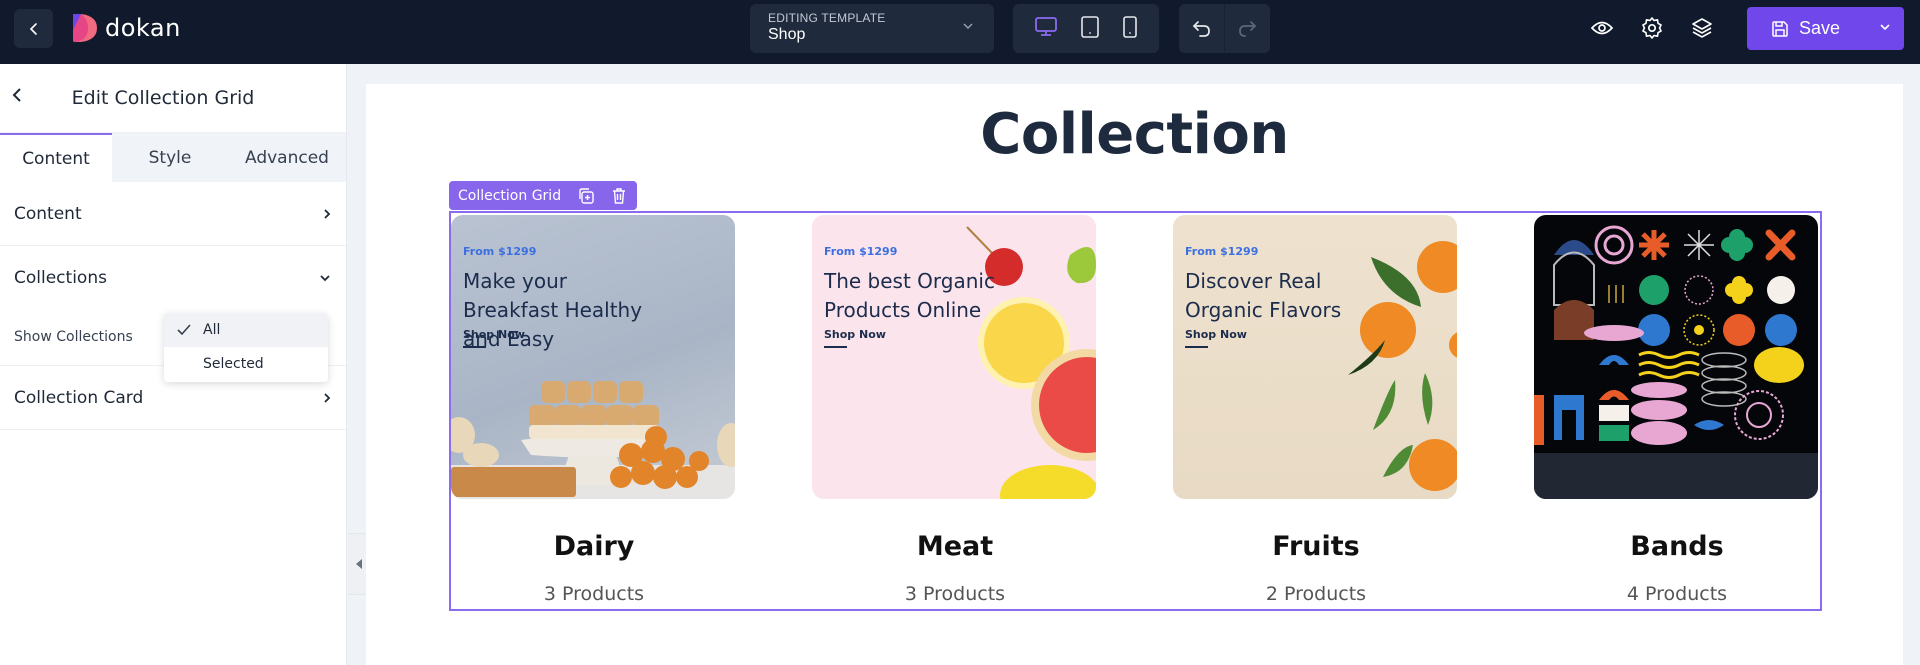 The image size is (1920, 665). I want to click on desktop-view-button, so click(1046, 29).